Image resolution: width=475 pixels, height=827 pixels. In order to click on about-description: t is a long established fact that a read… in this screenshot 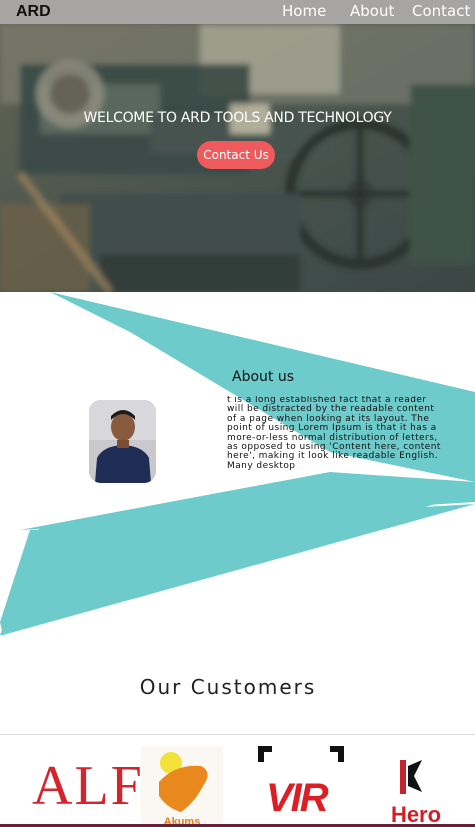, I will do `click(334, 433)`.